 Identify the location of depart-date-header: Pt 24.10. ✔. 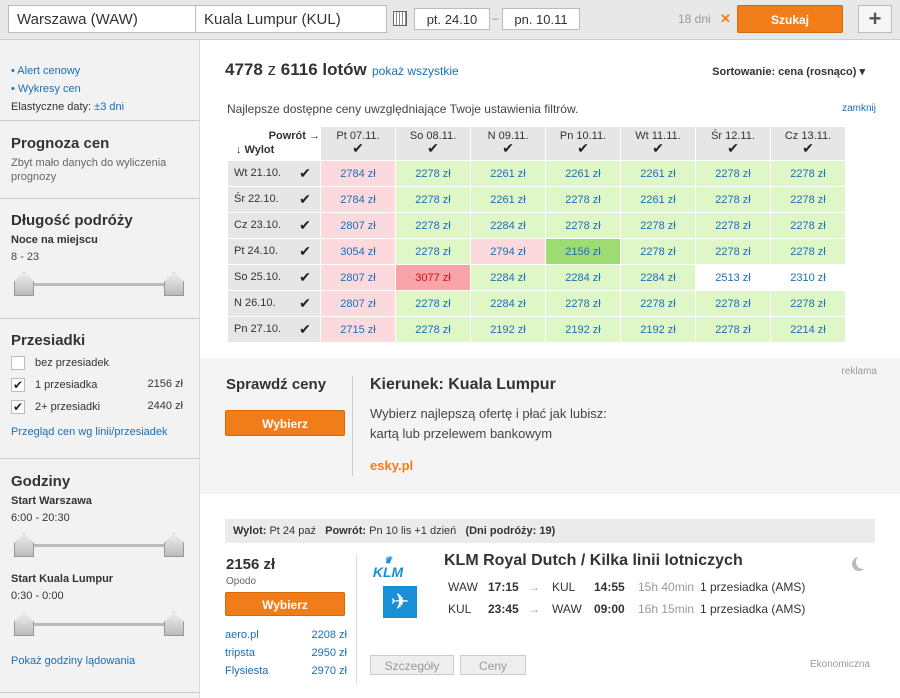
(274, 251).